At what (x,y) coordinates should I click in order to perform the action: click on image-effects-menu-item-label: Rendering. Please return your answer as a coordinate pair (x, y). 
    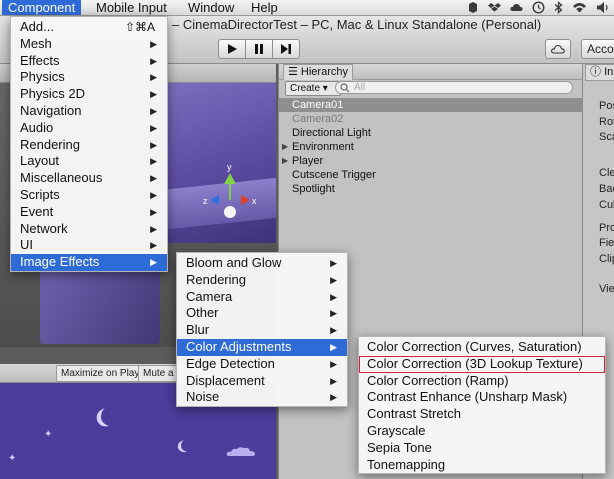
    Looking at the image, I should click on (216, 279).